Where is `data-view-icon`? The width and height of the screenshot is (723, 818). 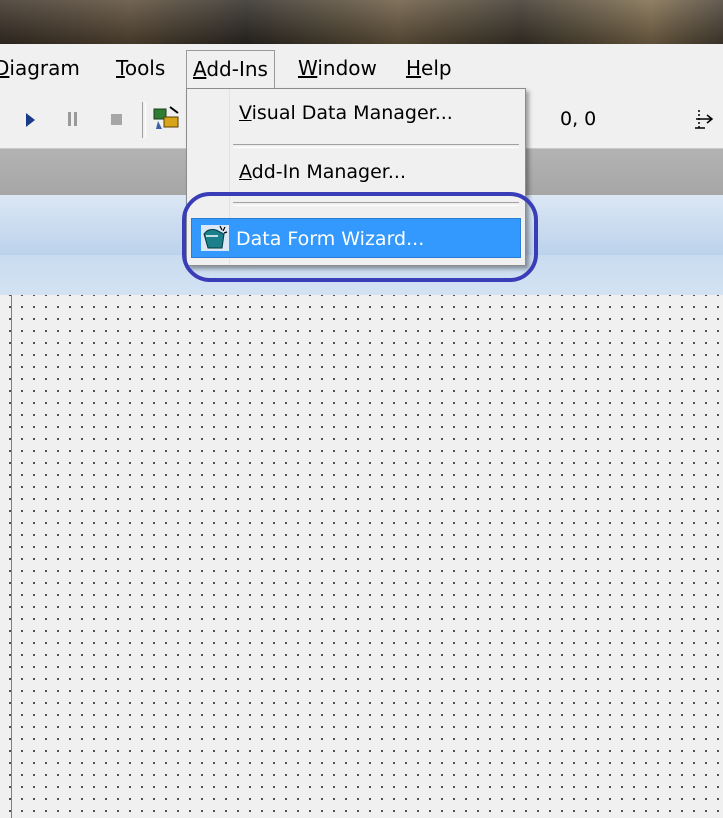 data-view-icon is located at coordinates (167, 119).